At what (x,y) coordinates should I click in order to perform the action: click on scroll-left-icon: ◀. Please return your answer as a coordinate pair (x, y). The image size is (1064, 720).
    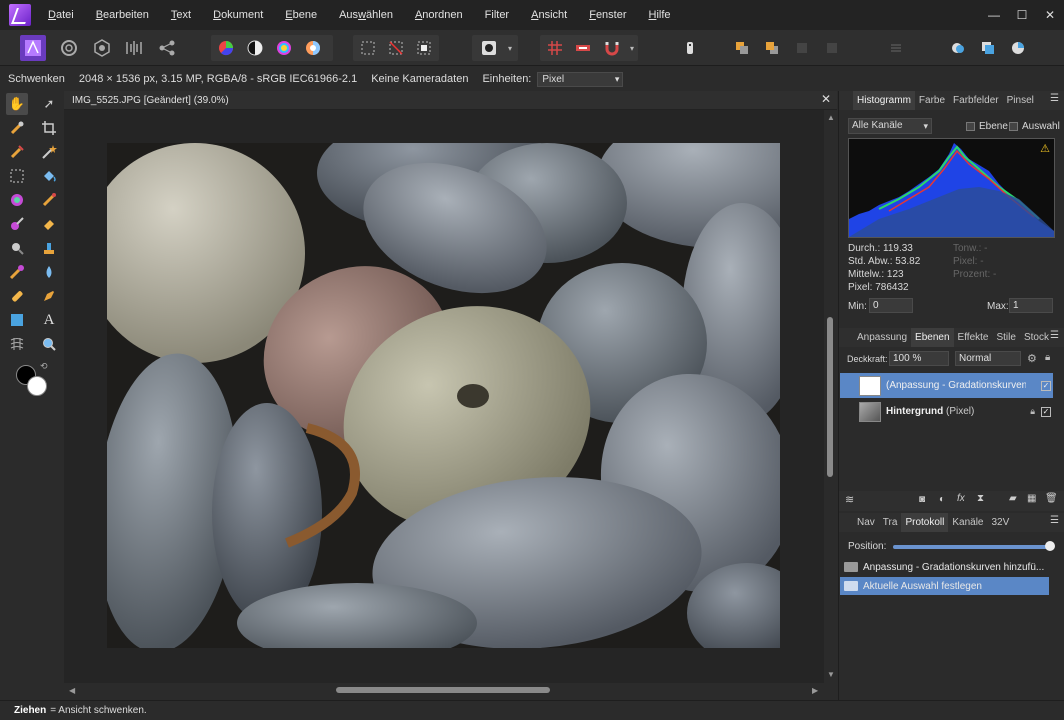
    Looking at the image, I should click on (72, 690).